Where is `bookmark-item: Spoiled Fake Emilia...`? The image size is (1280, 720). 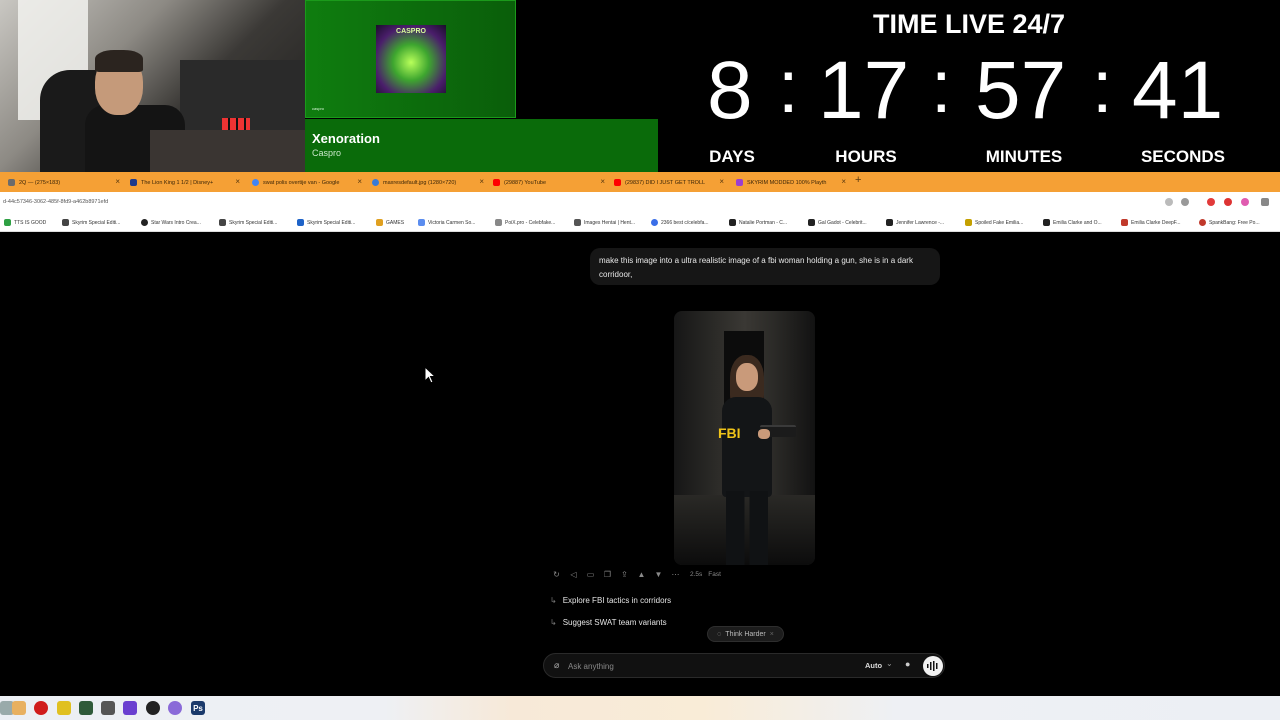 bookmark-item: Spoiled Fake Emilia... is located at coordinates (994, 222).